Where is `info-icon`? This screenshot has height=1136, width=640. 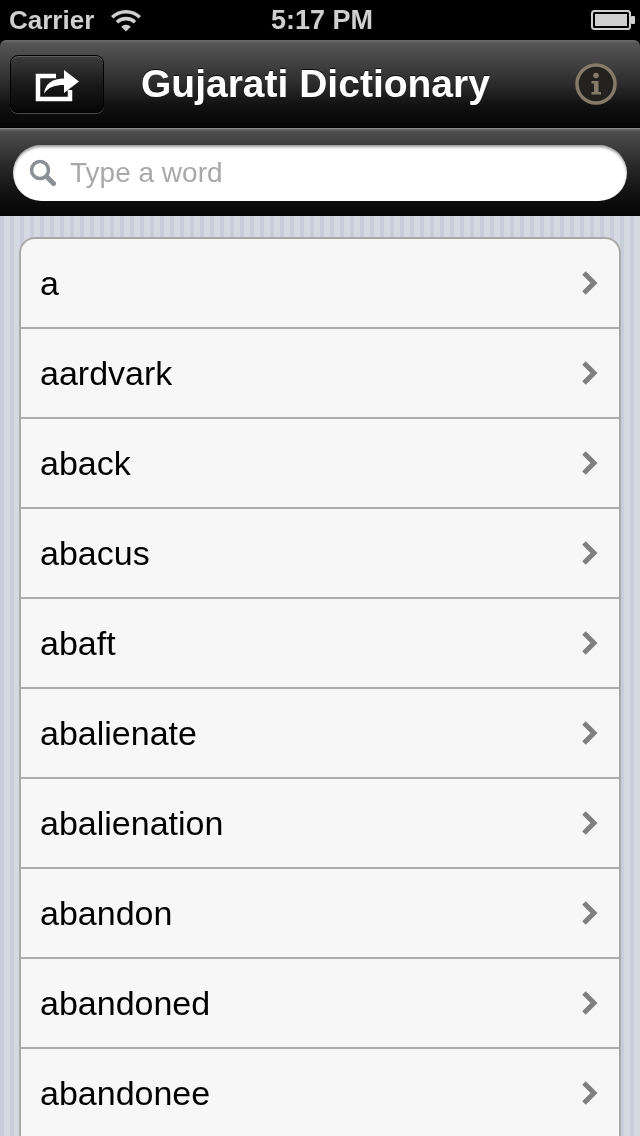
info-icon is located at coordinates (596, 83).